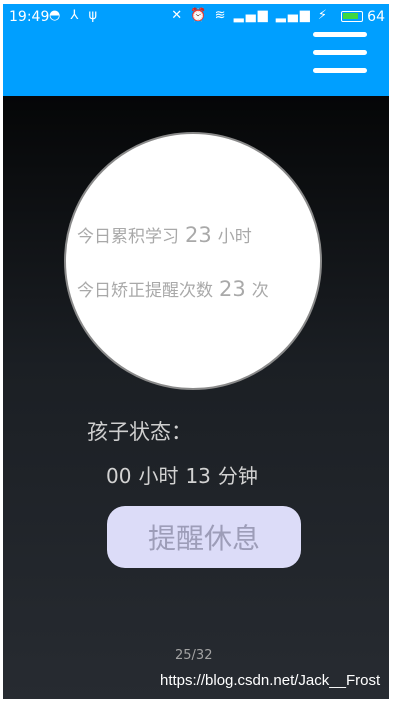  What do you see at coordinates (234, 237) in the screenshot?
I see `study-time-unit: 小时` at bounding box center [234, 237].